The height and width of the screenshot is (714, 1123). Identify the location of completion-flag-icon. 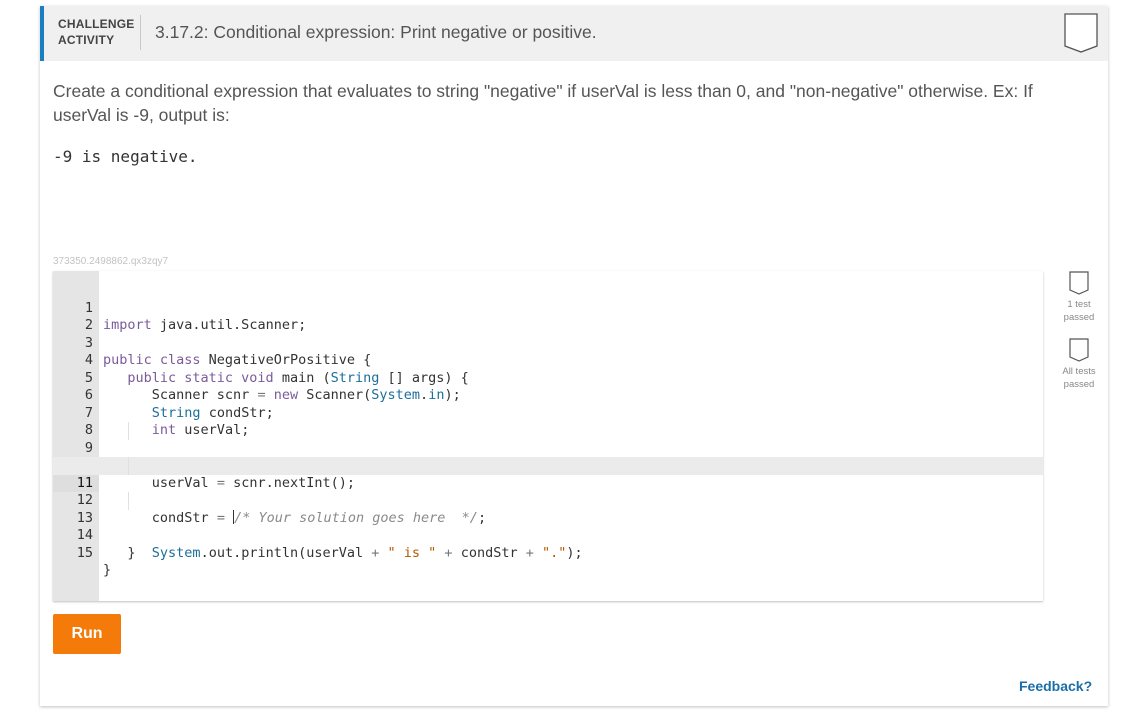
(1081, 33).